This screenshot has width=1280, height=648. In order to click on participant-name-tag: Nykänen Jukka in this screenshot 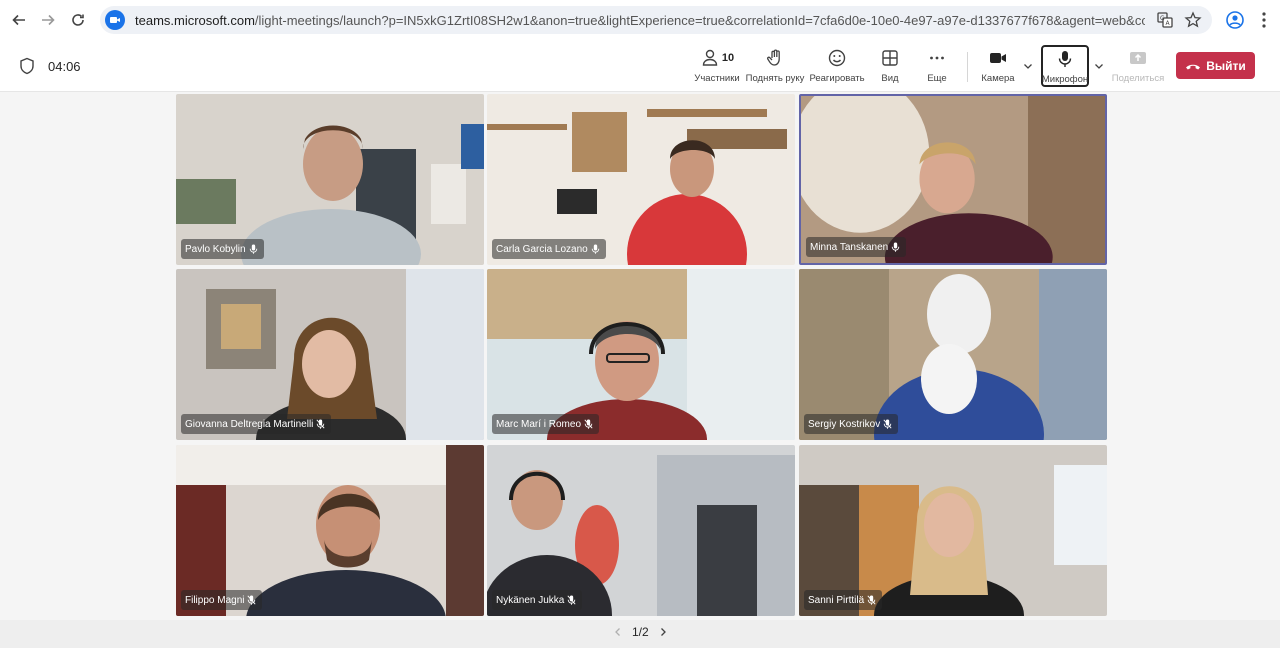, I will do `click(537, 600)`.